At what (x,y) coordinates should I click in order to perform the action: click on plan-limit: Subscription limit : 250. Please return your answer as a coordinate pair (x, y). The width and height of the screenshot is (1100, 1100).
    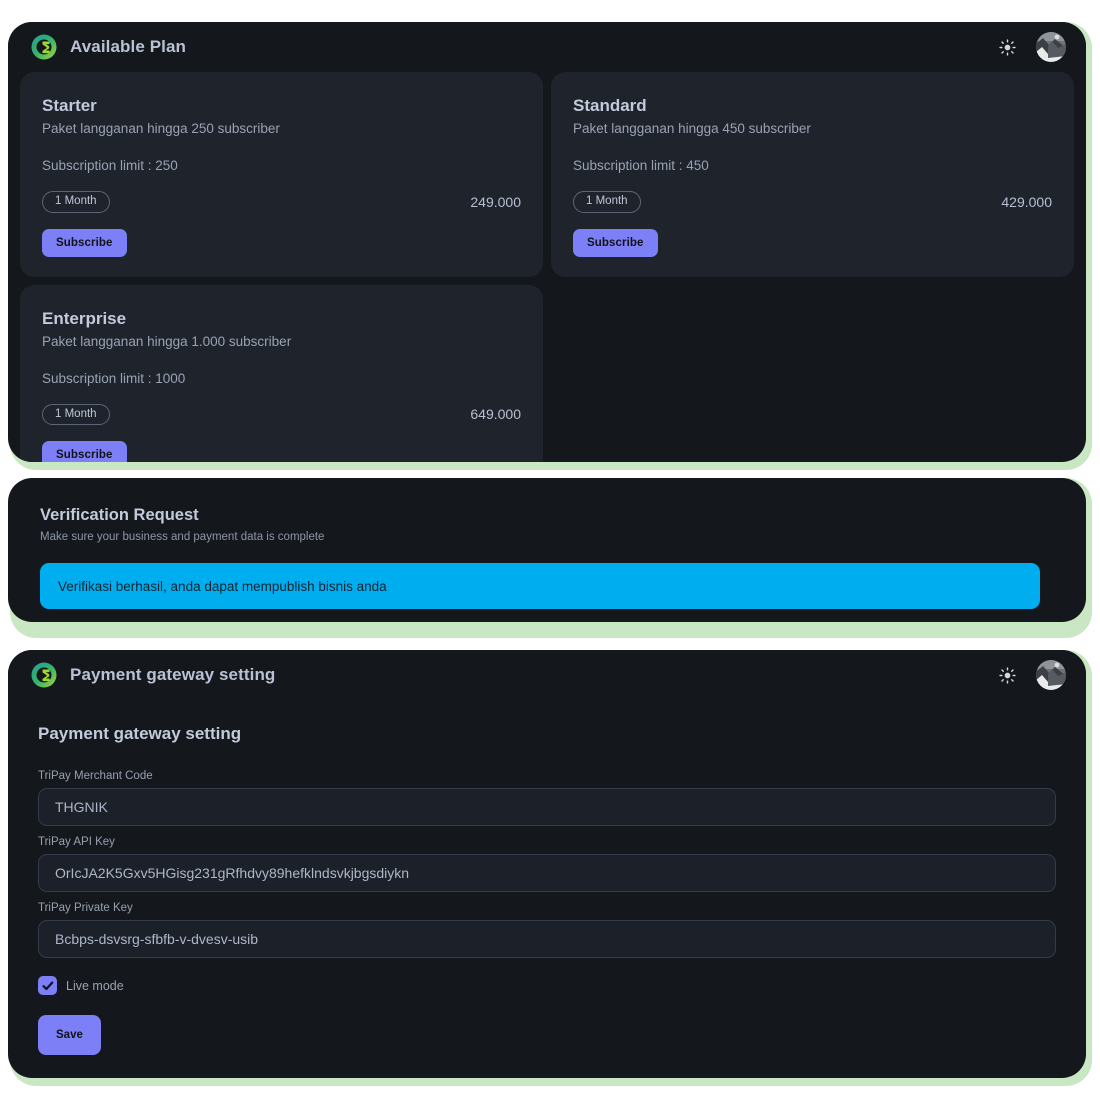
    Looking at the image, I should click on (110, 165).